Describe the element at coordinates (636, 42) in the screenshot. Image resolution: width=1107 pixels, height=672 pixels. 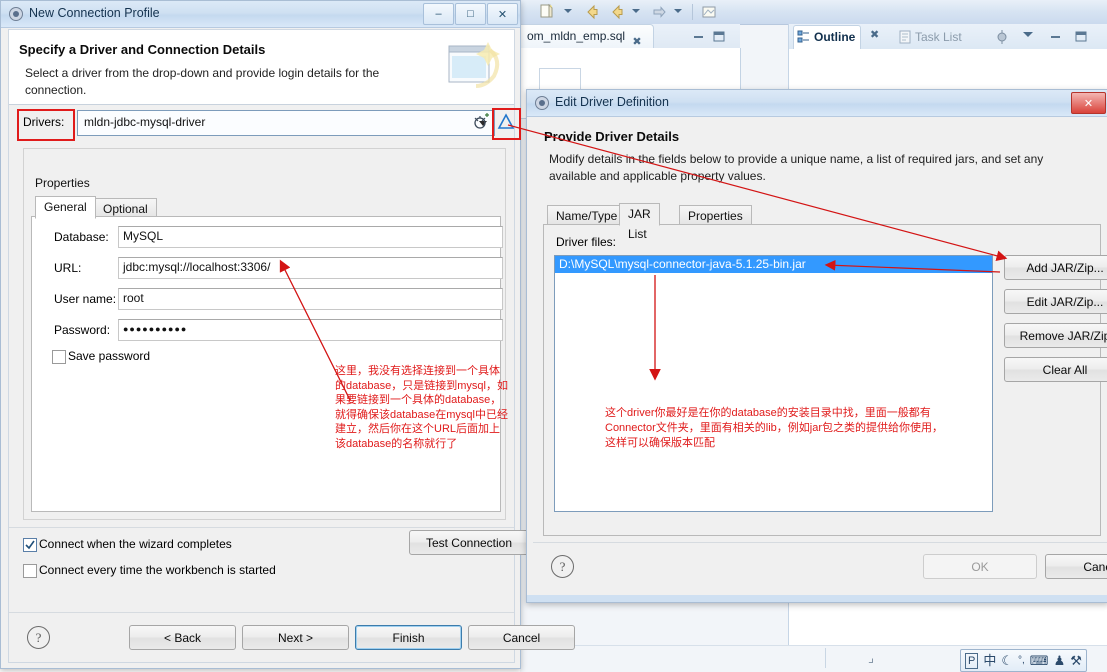
I see `editor-tab-close-icon: ✖` at that location.